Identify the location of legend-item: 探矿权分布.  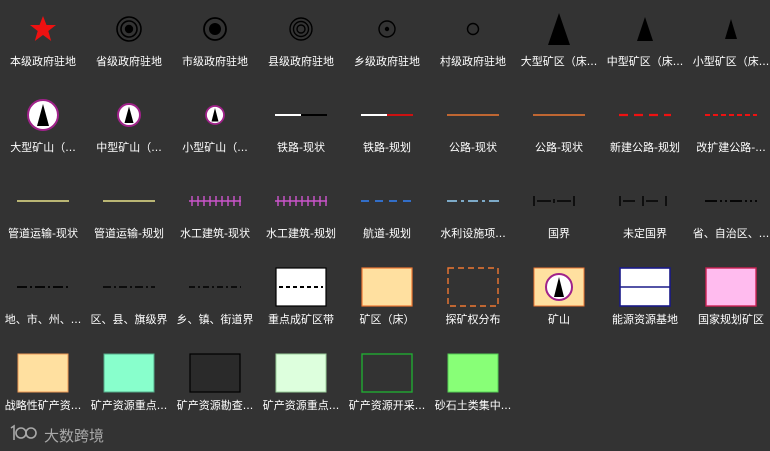
(473, 301).